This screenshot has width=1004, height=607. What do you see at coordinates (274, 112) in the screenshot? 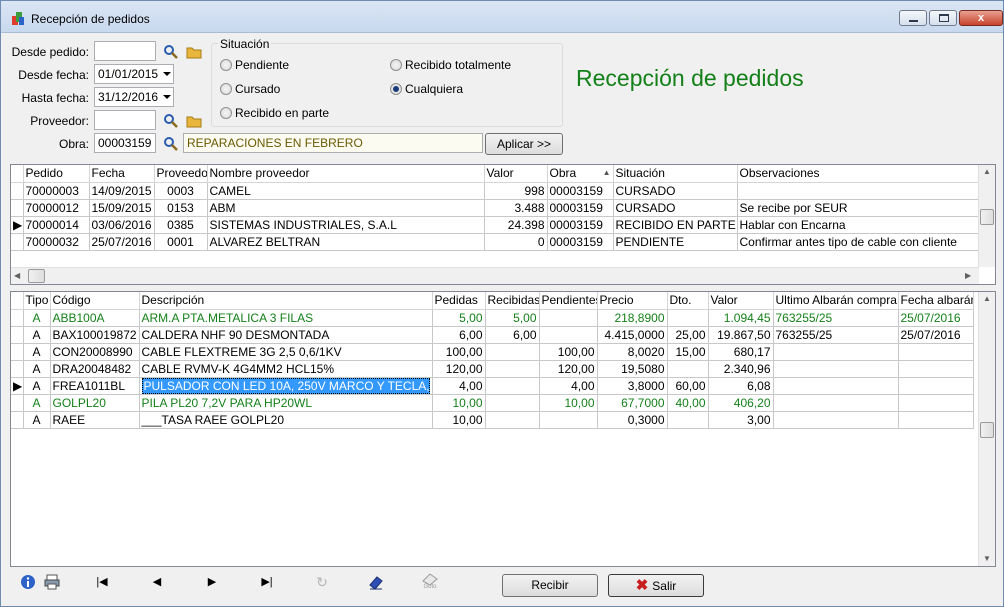
I see `radio-recibido-parte: Recibido en parte` at bounding box center [274, 112].